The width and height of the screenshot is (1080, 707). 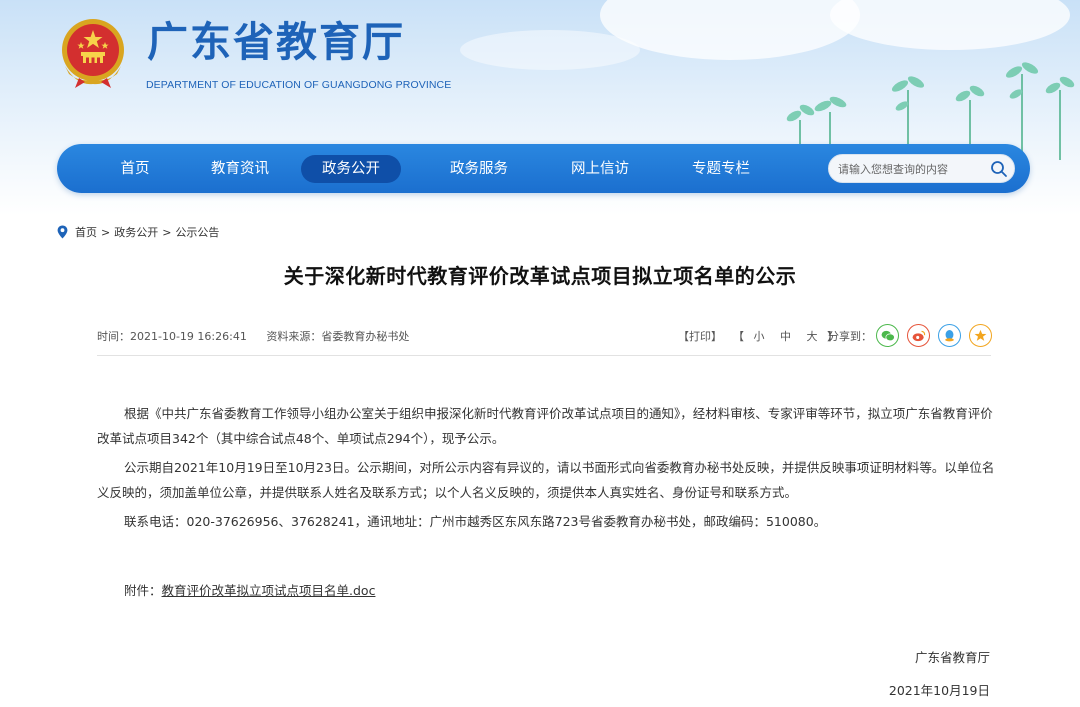 What do you see at coordinates (600, 169) in the screenshot?
I see `nav-item-online-petition: 网上信访` at bounding box center [600, 169].